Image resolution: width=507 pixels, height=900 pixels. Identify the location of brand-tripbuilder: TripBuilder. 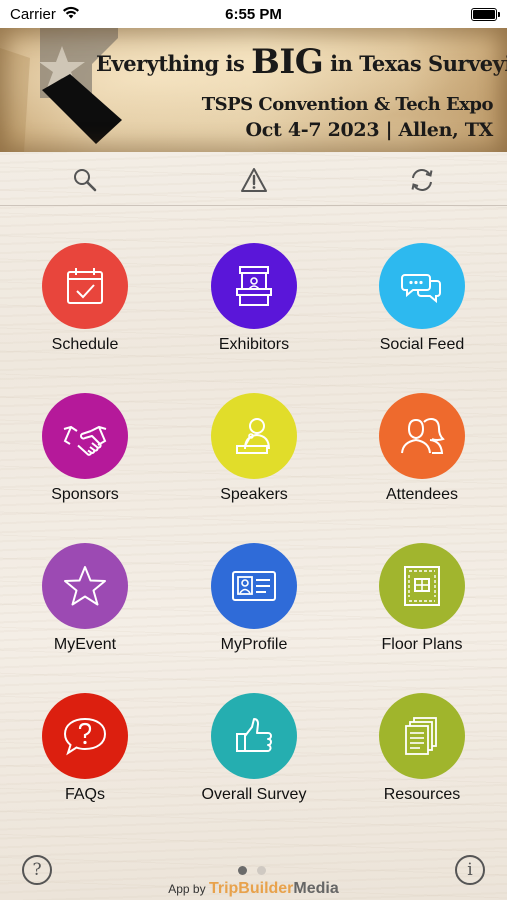
(251, 888).